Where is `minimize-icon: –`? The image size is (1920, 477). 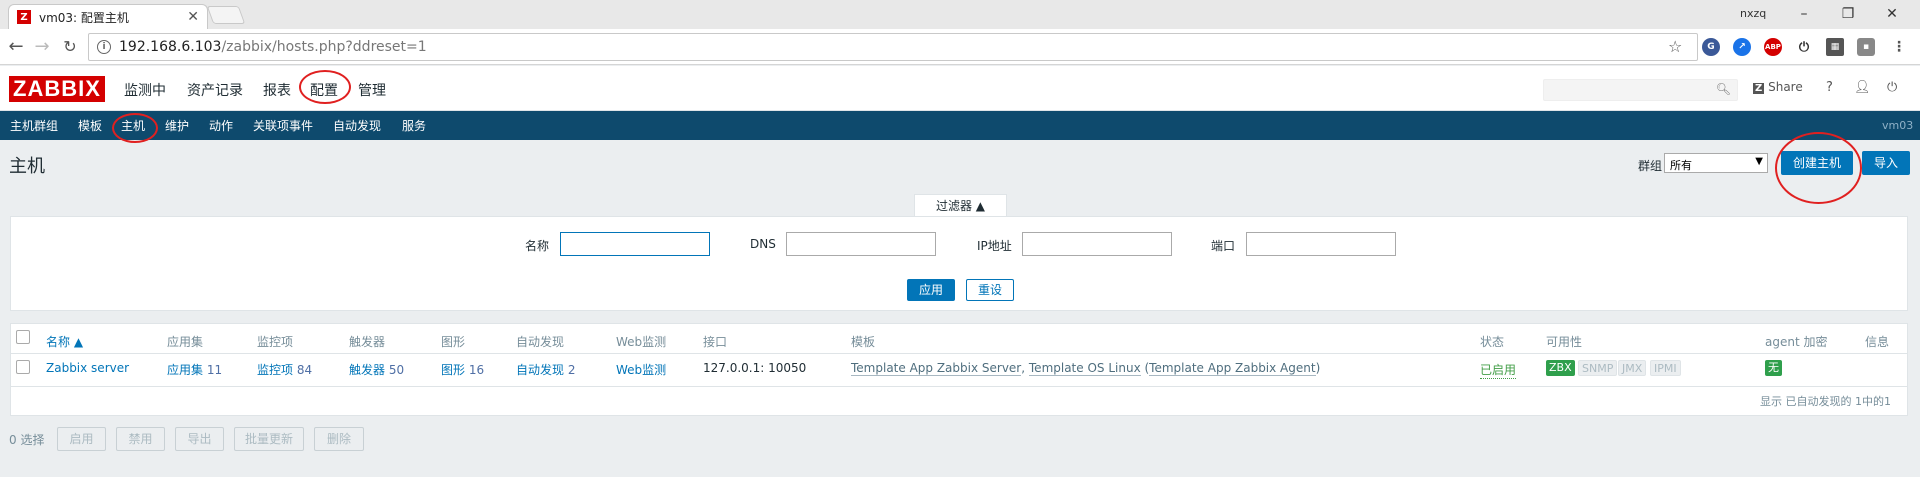
minimize-icon: – is located at coordinates (1804, 14).